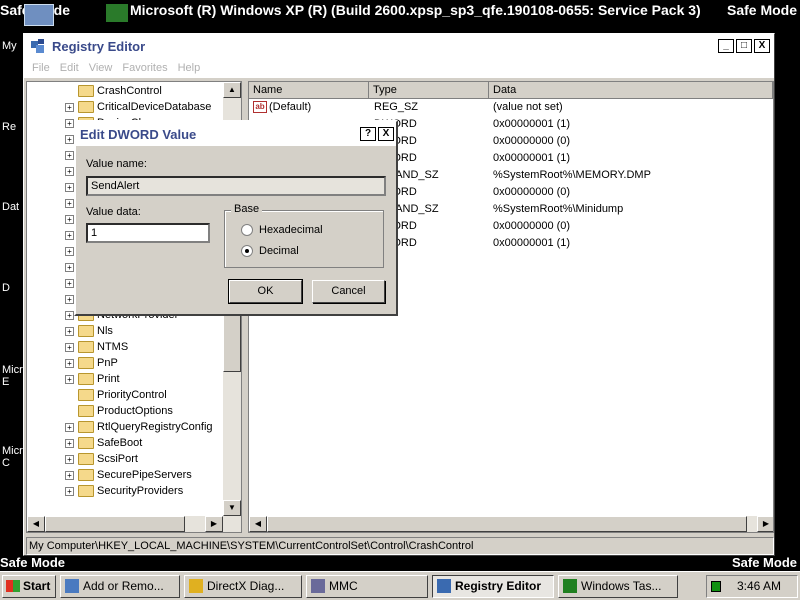 The image size is (800, 600). Describe the element at coordinates (140, 491) in the screenshot. I see `tree-item-label: SecurityProviders` at that location.